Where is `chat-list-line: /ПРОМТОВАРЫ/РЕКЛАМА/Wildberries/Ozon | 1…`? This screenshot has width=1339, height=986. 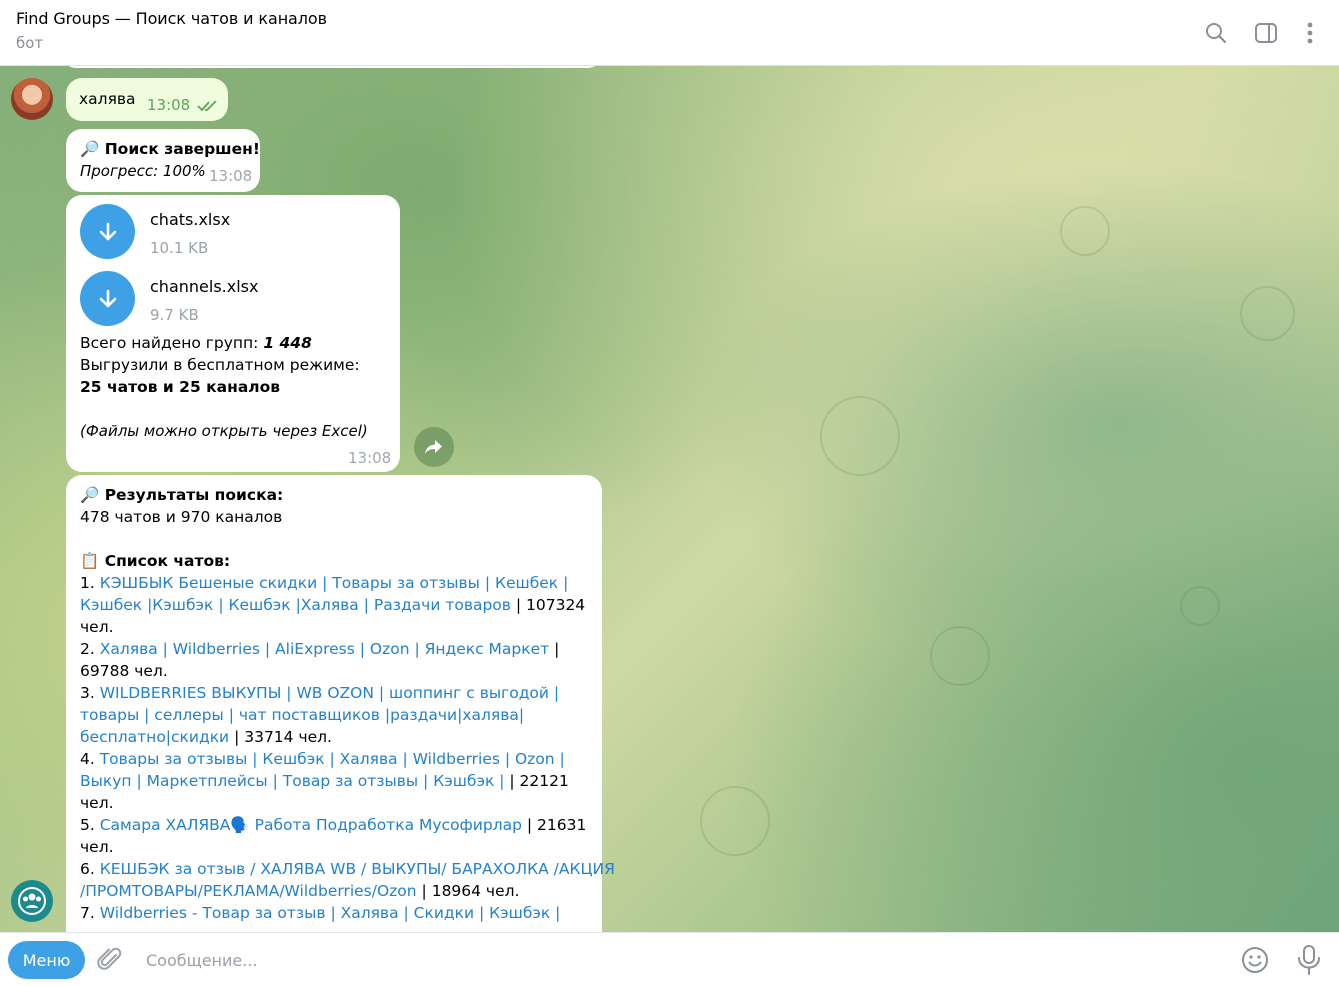 chat-list-line: /ПРОМТОВАРЫ/РЕКЛАМА/Wildberries/Ozon | 1… is located at coordinates (299, 891).